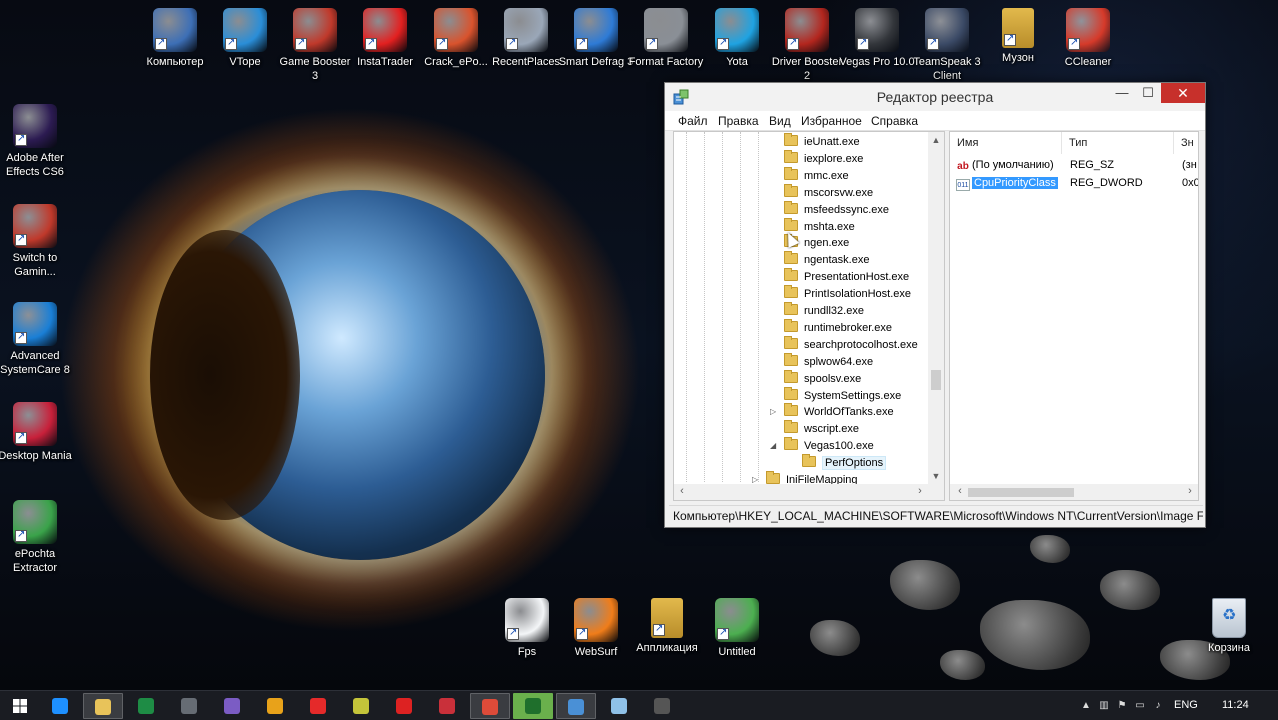 The image size is (1278, 720). Describe the element at coordinates (1148, 93) in the screenshot. I see `maximize-button: ☐` at that location.